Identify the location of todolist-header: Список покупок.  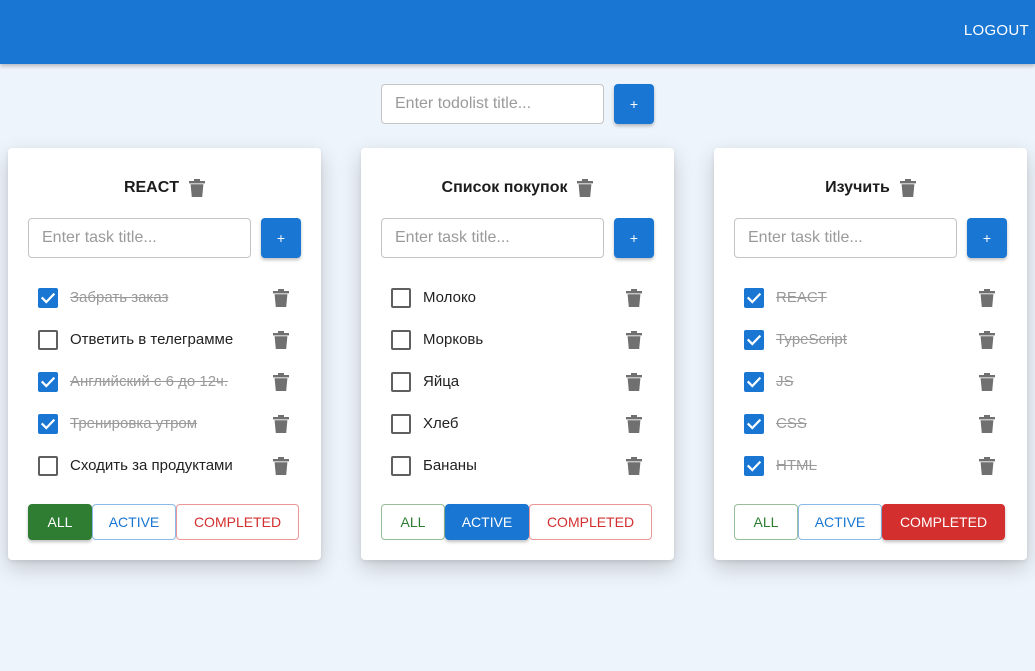
(517, 188).